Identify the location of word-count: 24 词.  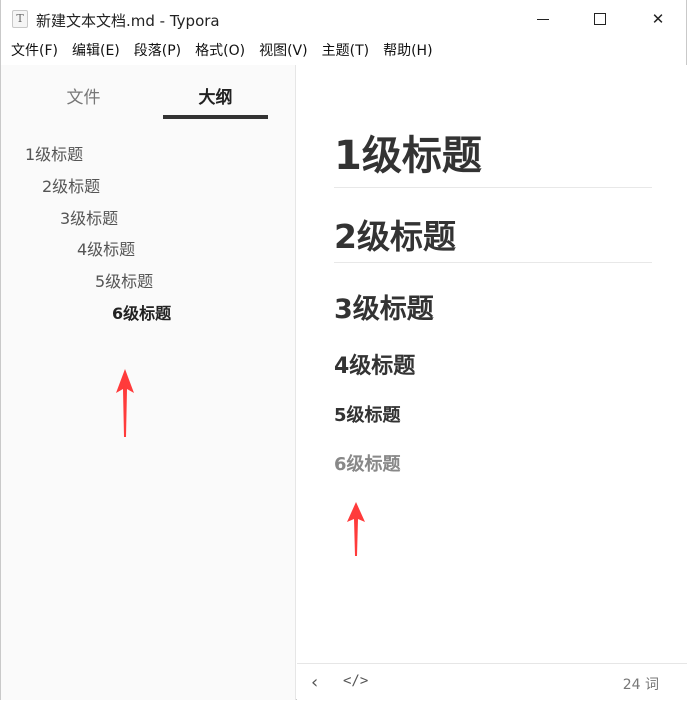
(641, 684).